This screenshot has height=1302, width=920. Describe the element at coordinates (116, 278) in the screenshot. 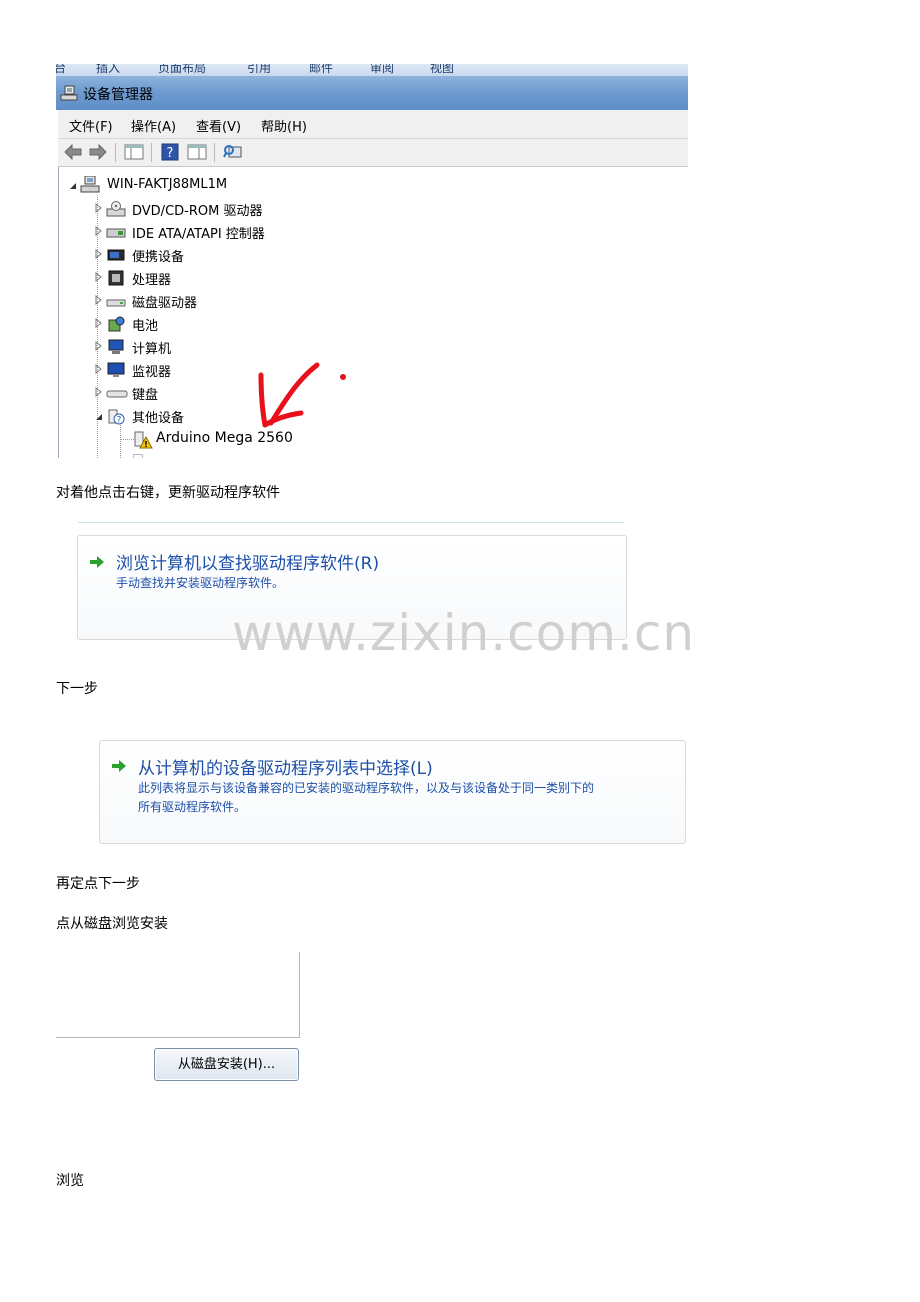

I see `processor-icon` at that location.